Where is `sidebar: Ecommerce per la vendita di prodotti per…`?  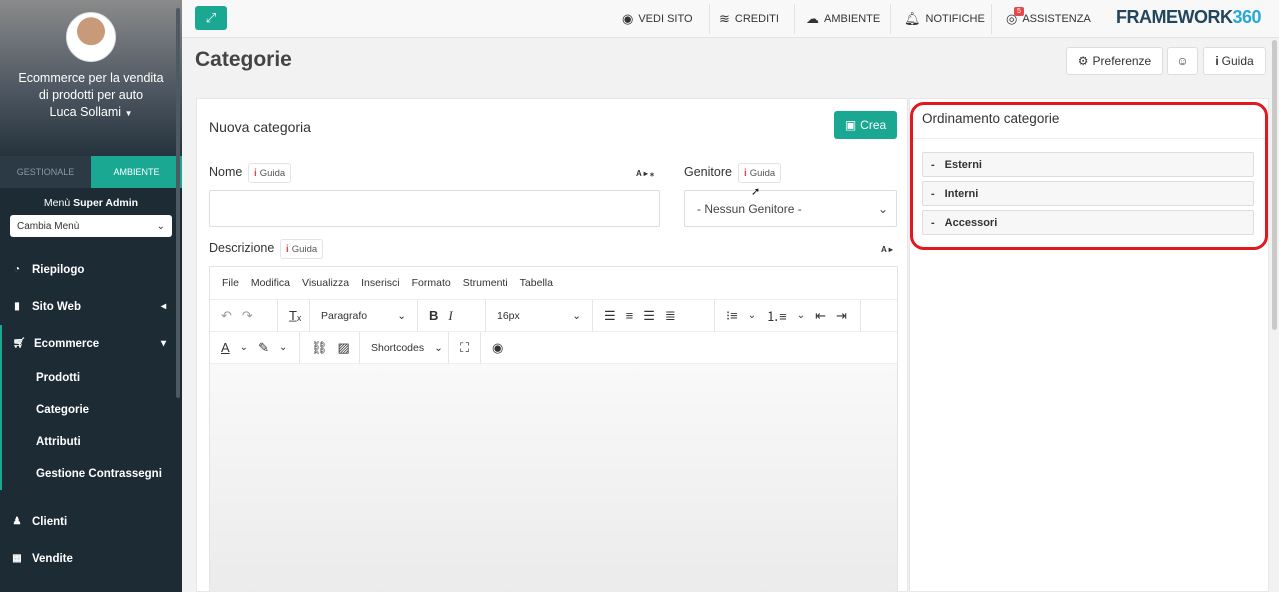
sidebar: Ecommerce per la vendita di prodotti per… is located at coordinates (91, 296).